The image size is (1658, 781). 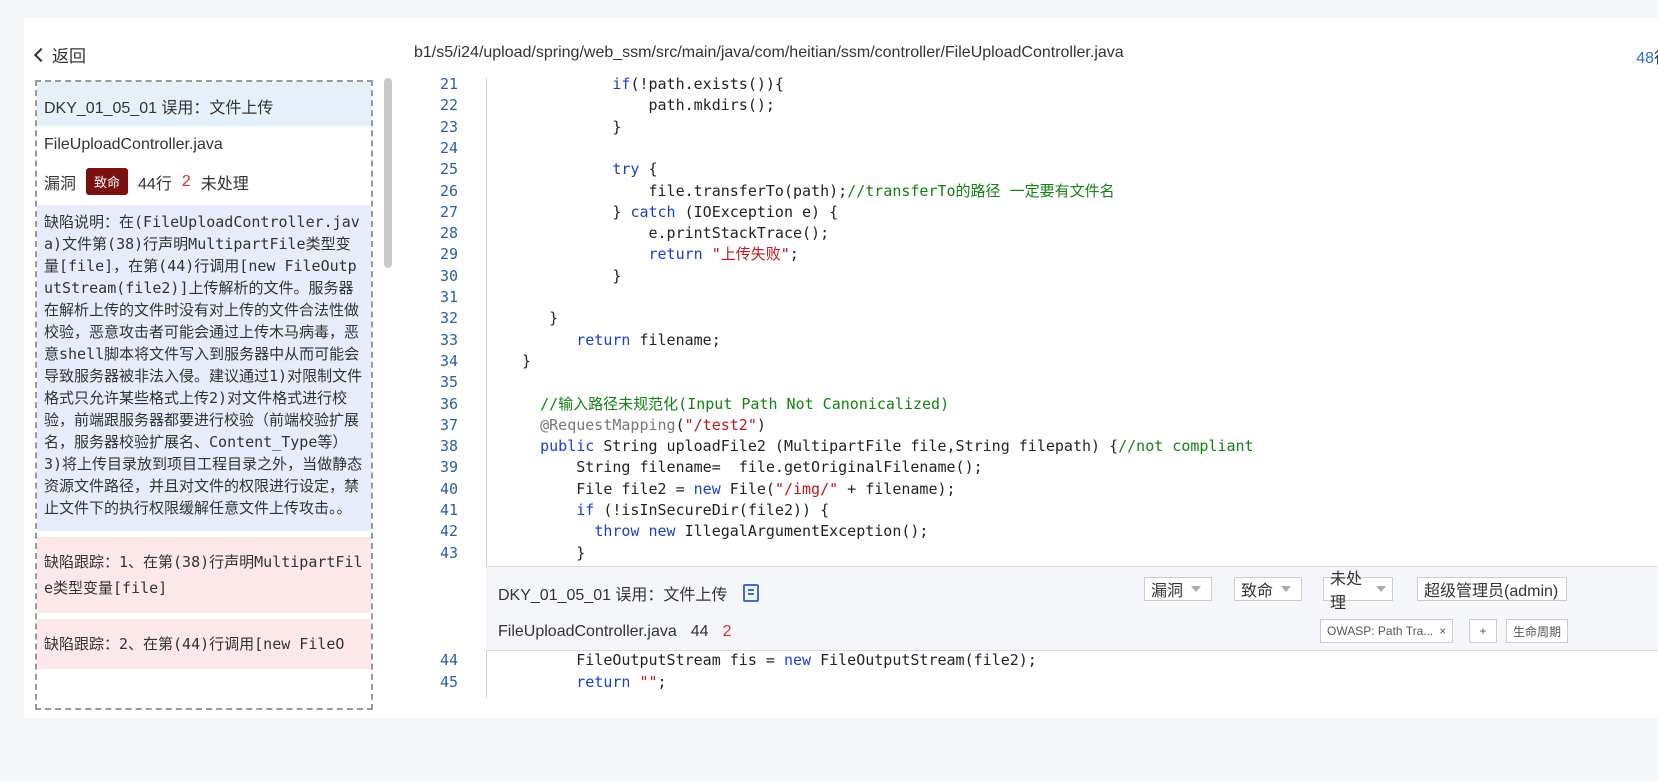 What do you see at coordinates (155, 184) in the screenshot?
I see `issue-line: 44行` at bounding box center [155, 184].